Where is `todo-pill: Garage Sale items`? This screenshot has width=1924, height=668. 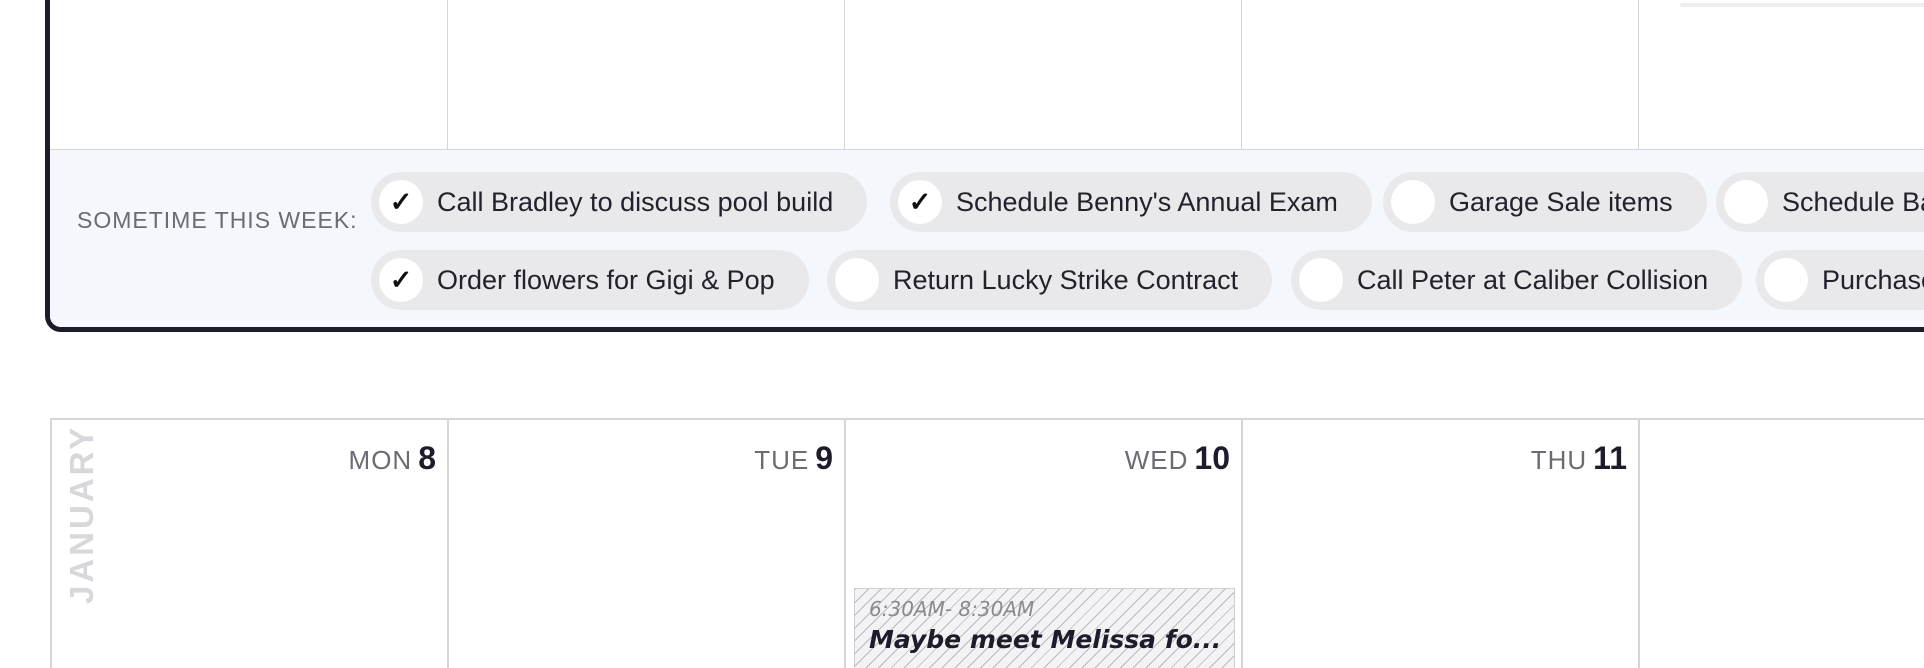 todo-pill: Garage Sale items is located at coordinates (1545, 202).